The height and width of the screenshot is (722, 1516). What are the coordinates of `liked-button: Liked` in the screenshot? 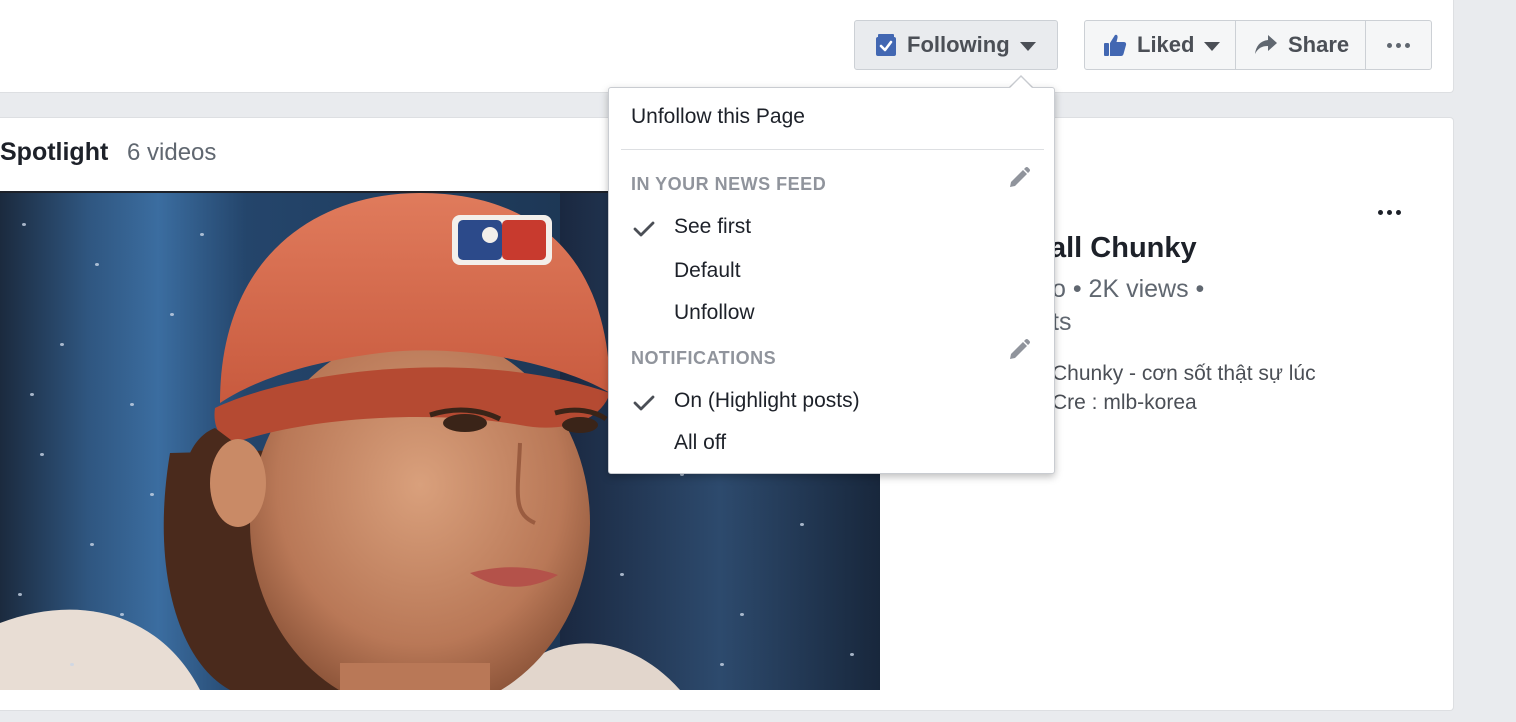 It's located at (1160, 45).